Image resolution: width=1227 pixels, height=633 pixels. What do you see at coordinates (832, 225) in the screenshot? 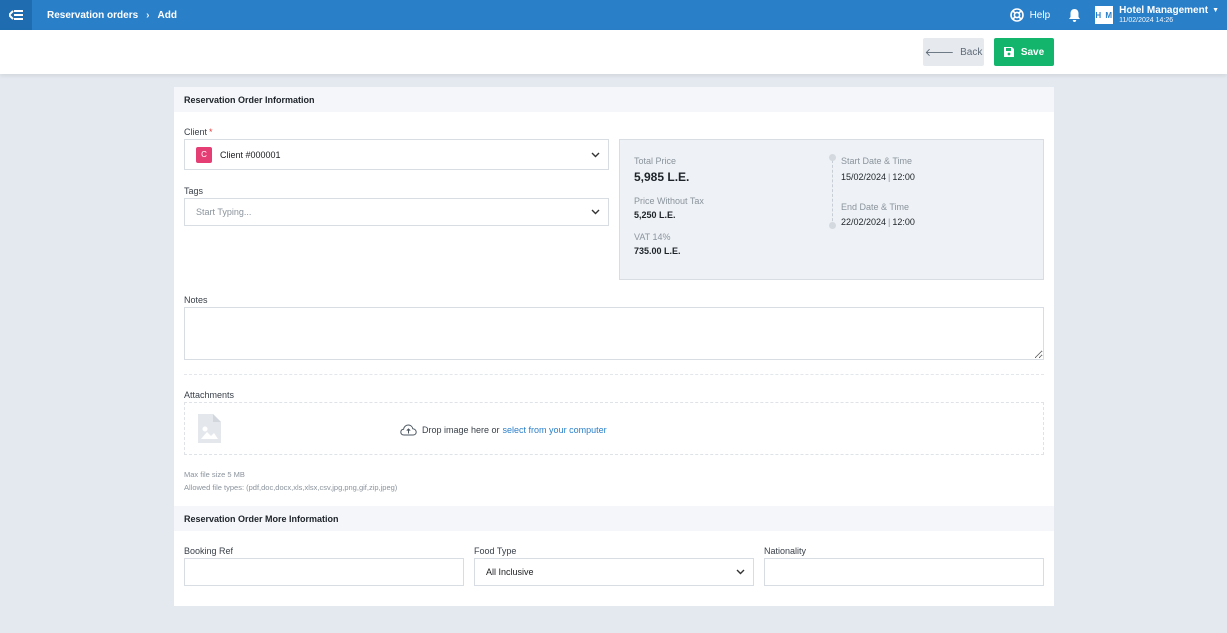
I see `timeline-end-dot` at bounding box center [832, 225].